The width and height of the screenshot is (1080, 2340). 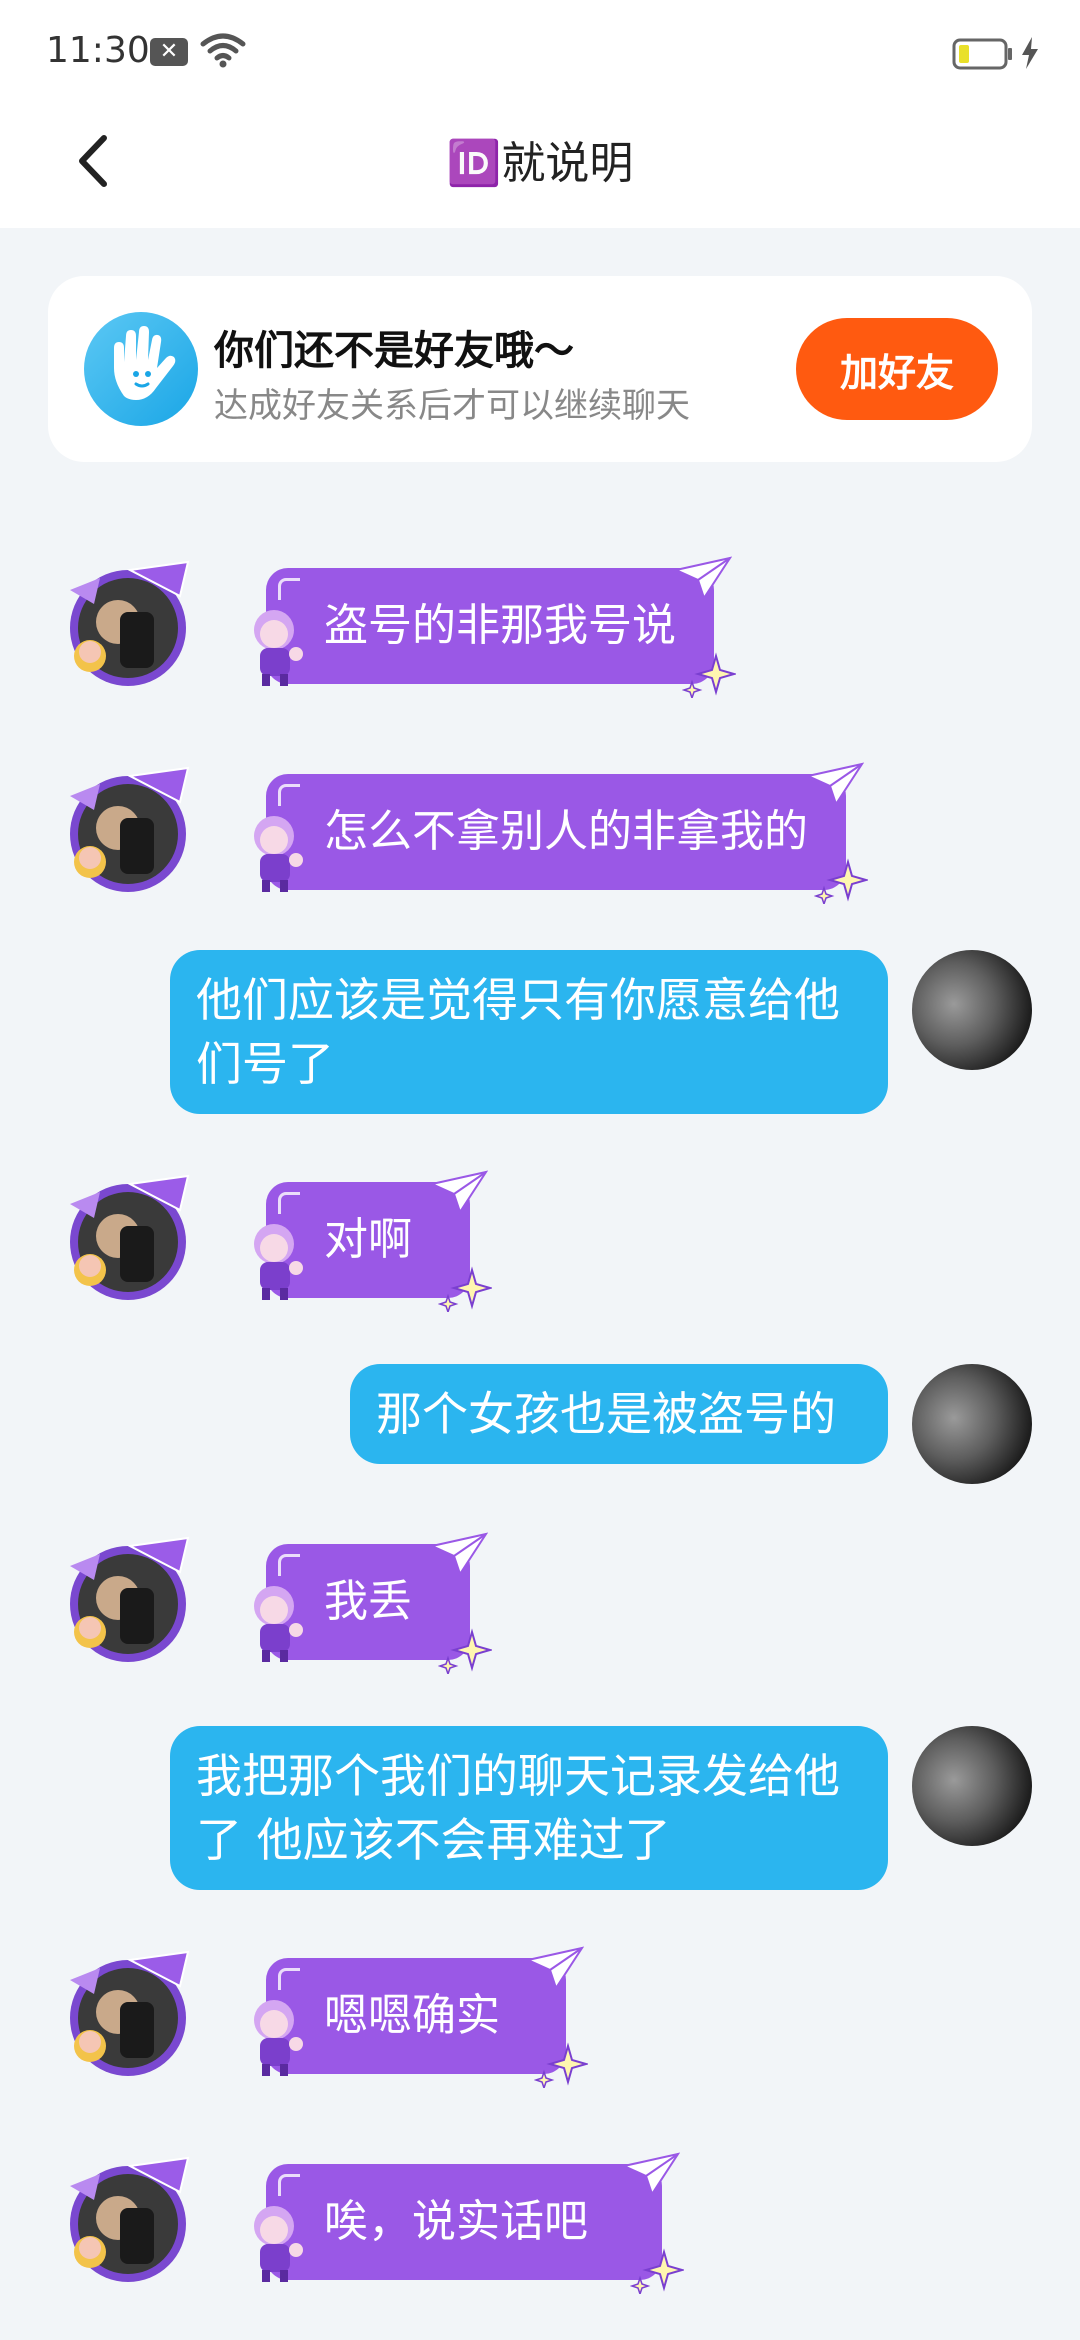 What do you see at coordinates (529, 1808) in the screenshot?
I see `message-bubble-sent: 我把那个我们的聊天记录发给他 了 他应该不会再难过了` at bounding box center [529, 1808].